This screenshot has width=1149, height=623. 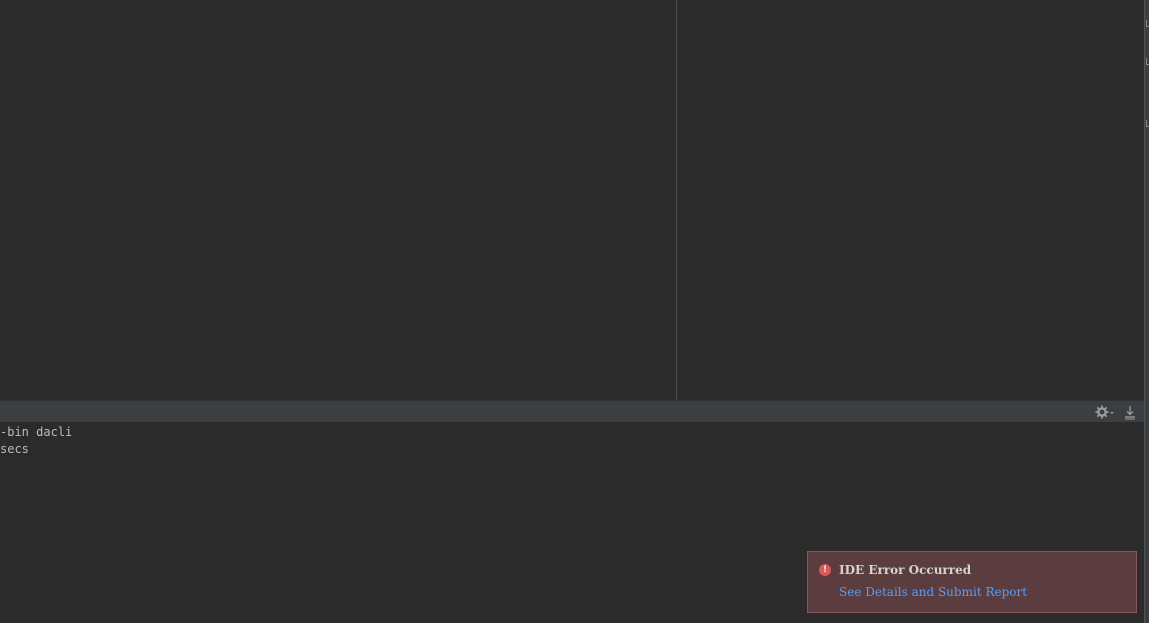 What do you see at coordinates (933, 592) in the screenshot?
I see `see-details-link: See Details and Submit Report` at bounding box center [933, 592].